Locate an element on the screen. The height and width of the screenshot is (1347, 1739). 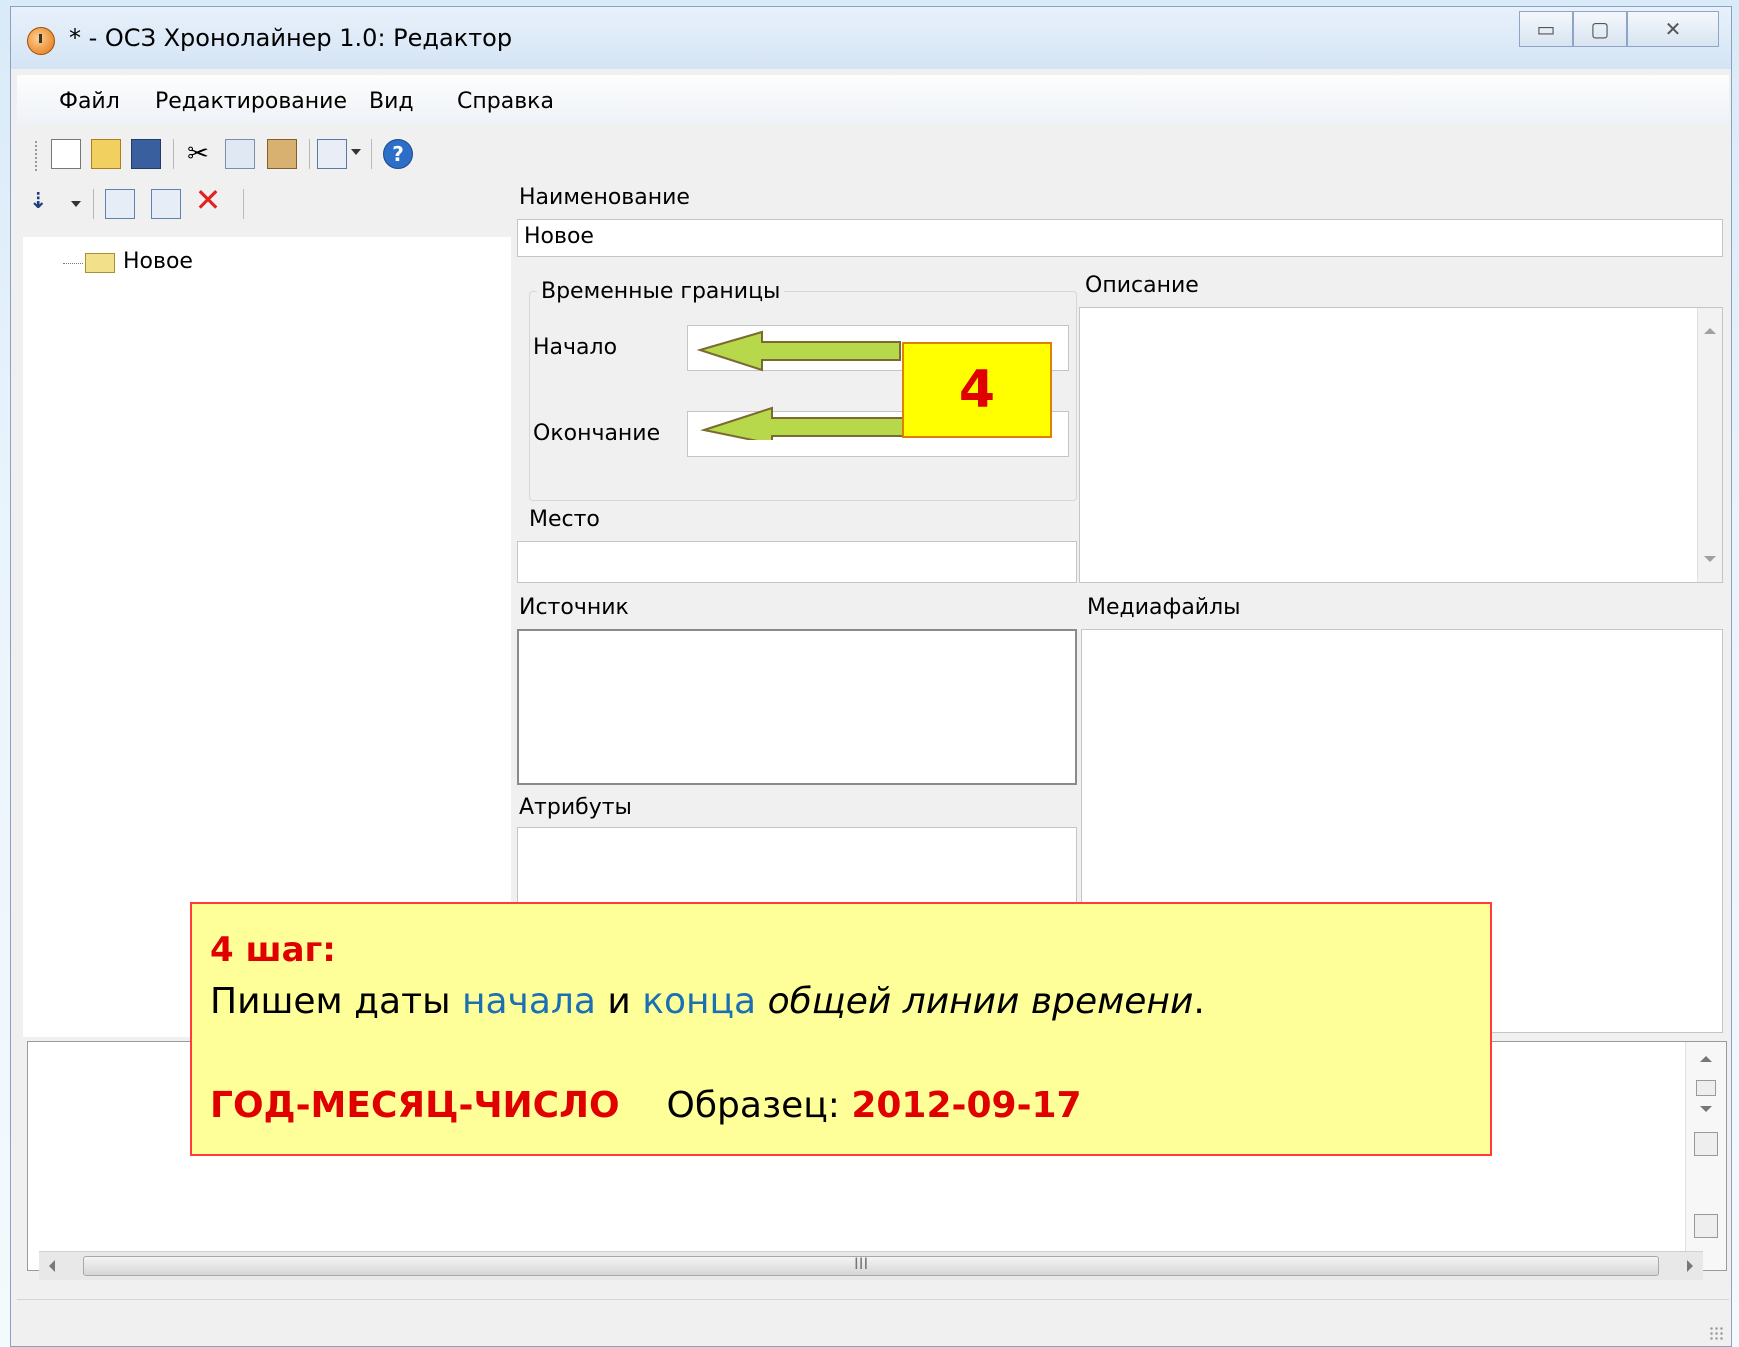
title-bar: * - ОСЗ Хронолайнер 1.0: Редактор ▭ ▢ ✕ is located at coordinates (871, 38).